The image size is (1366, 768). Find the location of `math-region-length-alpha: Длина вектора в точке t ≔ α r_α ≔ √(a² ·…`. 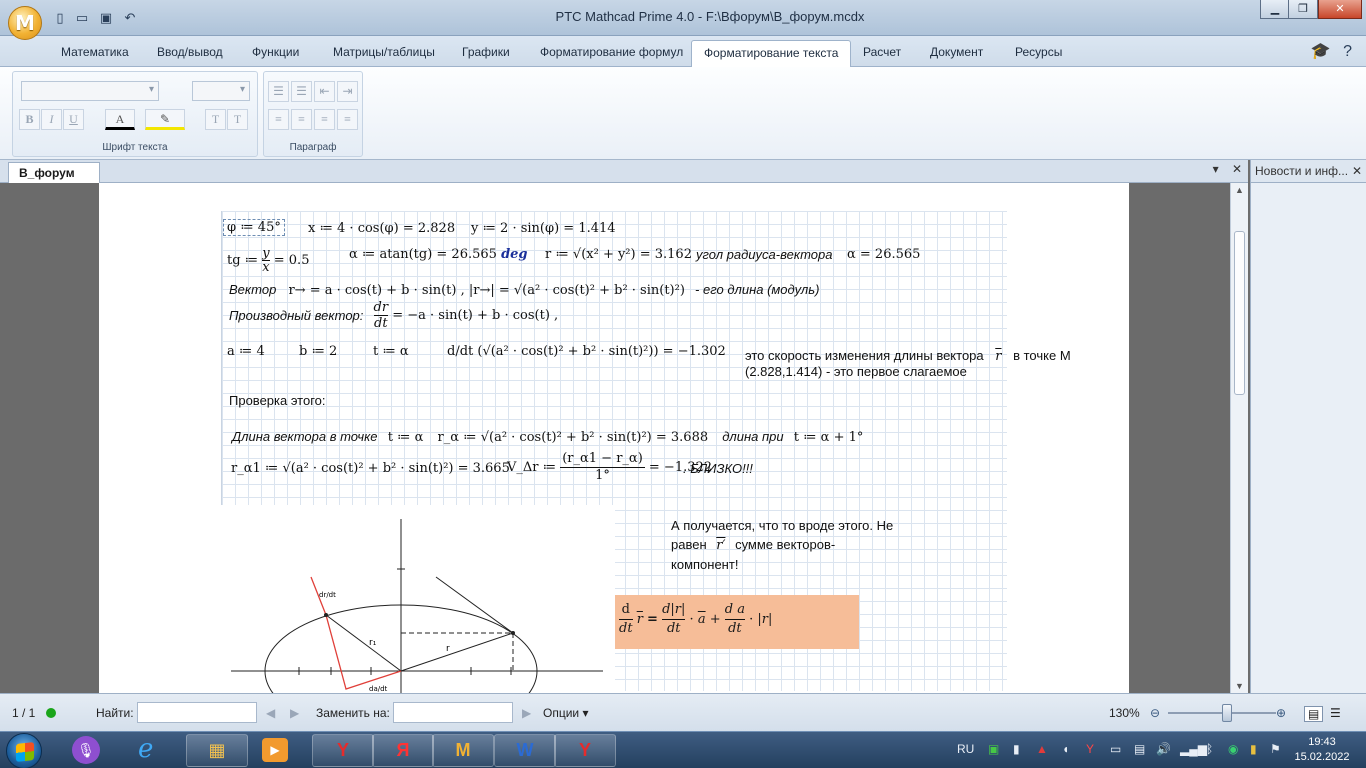

math-region-length-alpha: Длина вектора в точке t ≔ α r_α ≔ √(a² ·… is located at coordinates (547, 437).